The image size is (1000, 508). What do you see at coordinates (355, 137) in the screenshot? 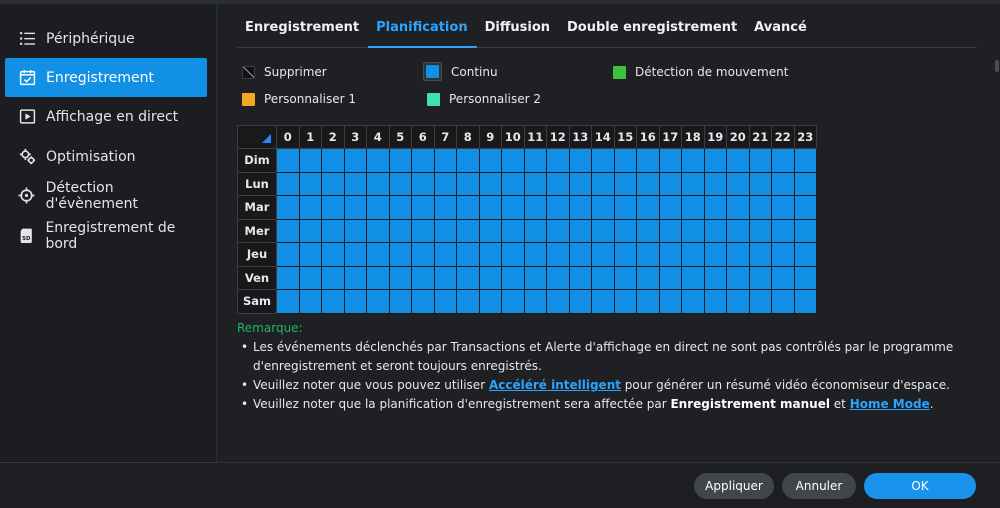
I see `hour-header: 3` at bounding box center [355, 137].